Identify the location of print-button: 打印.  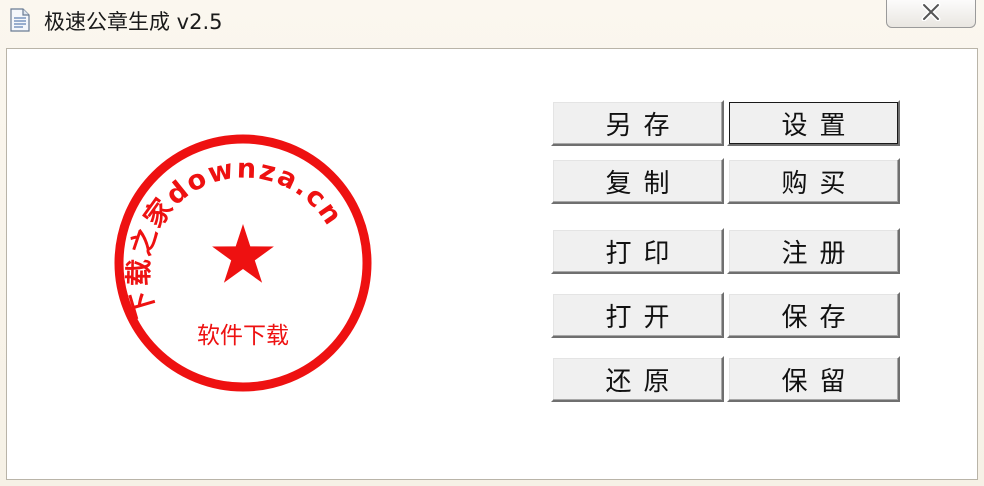
(637, 251).